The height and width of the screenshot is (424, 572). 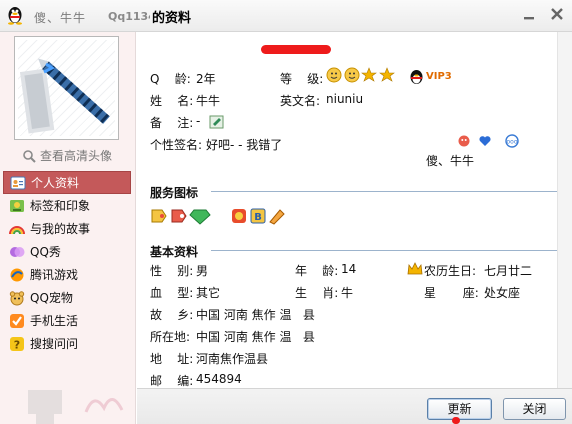 What do you see at coordinates (349, 269) in the screenshot?
I see `age-value: 14` at bounding box center [349, 269].